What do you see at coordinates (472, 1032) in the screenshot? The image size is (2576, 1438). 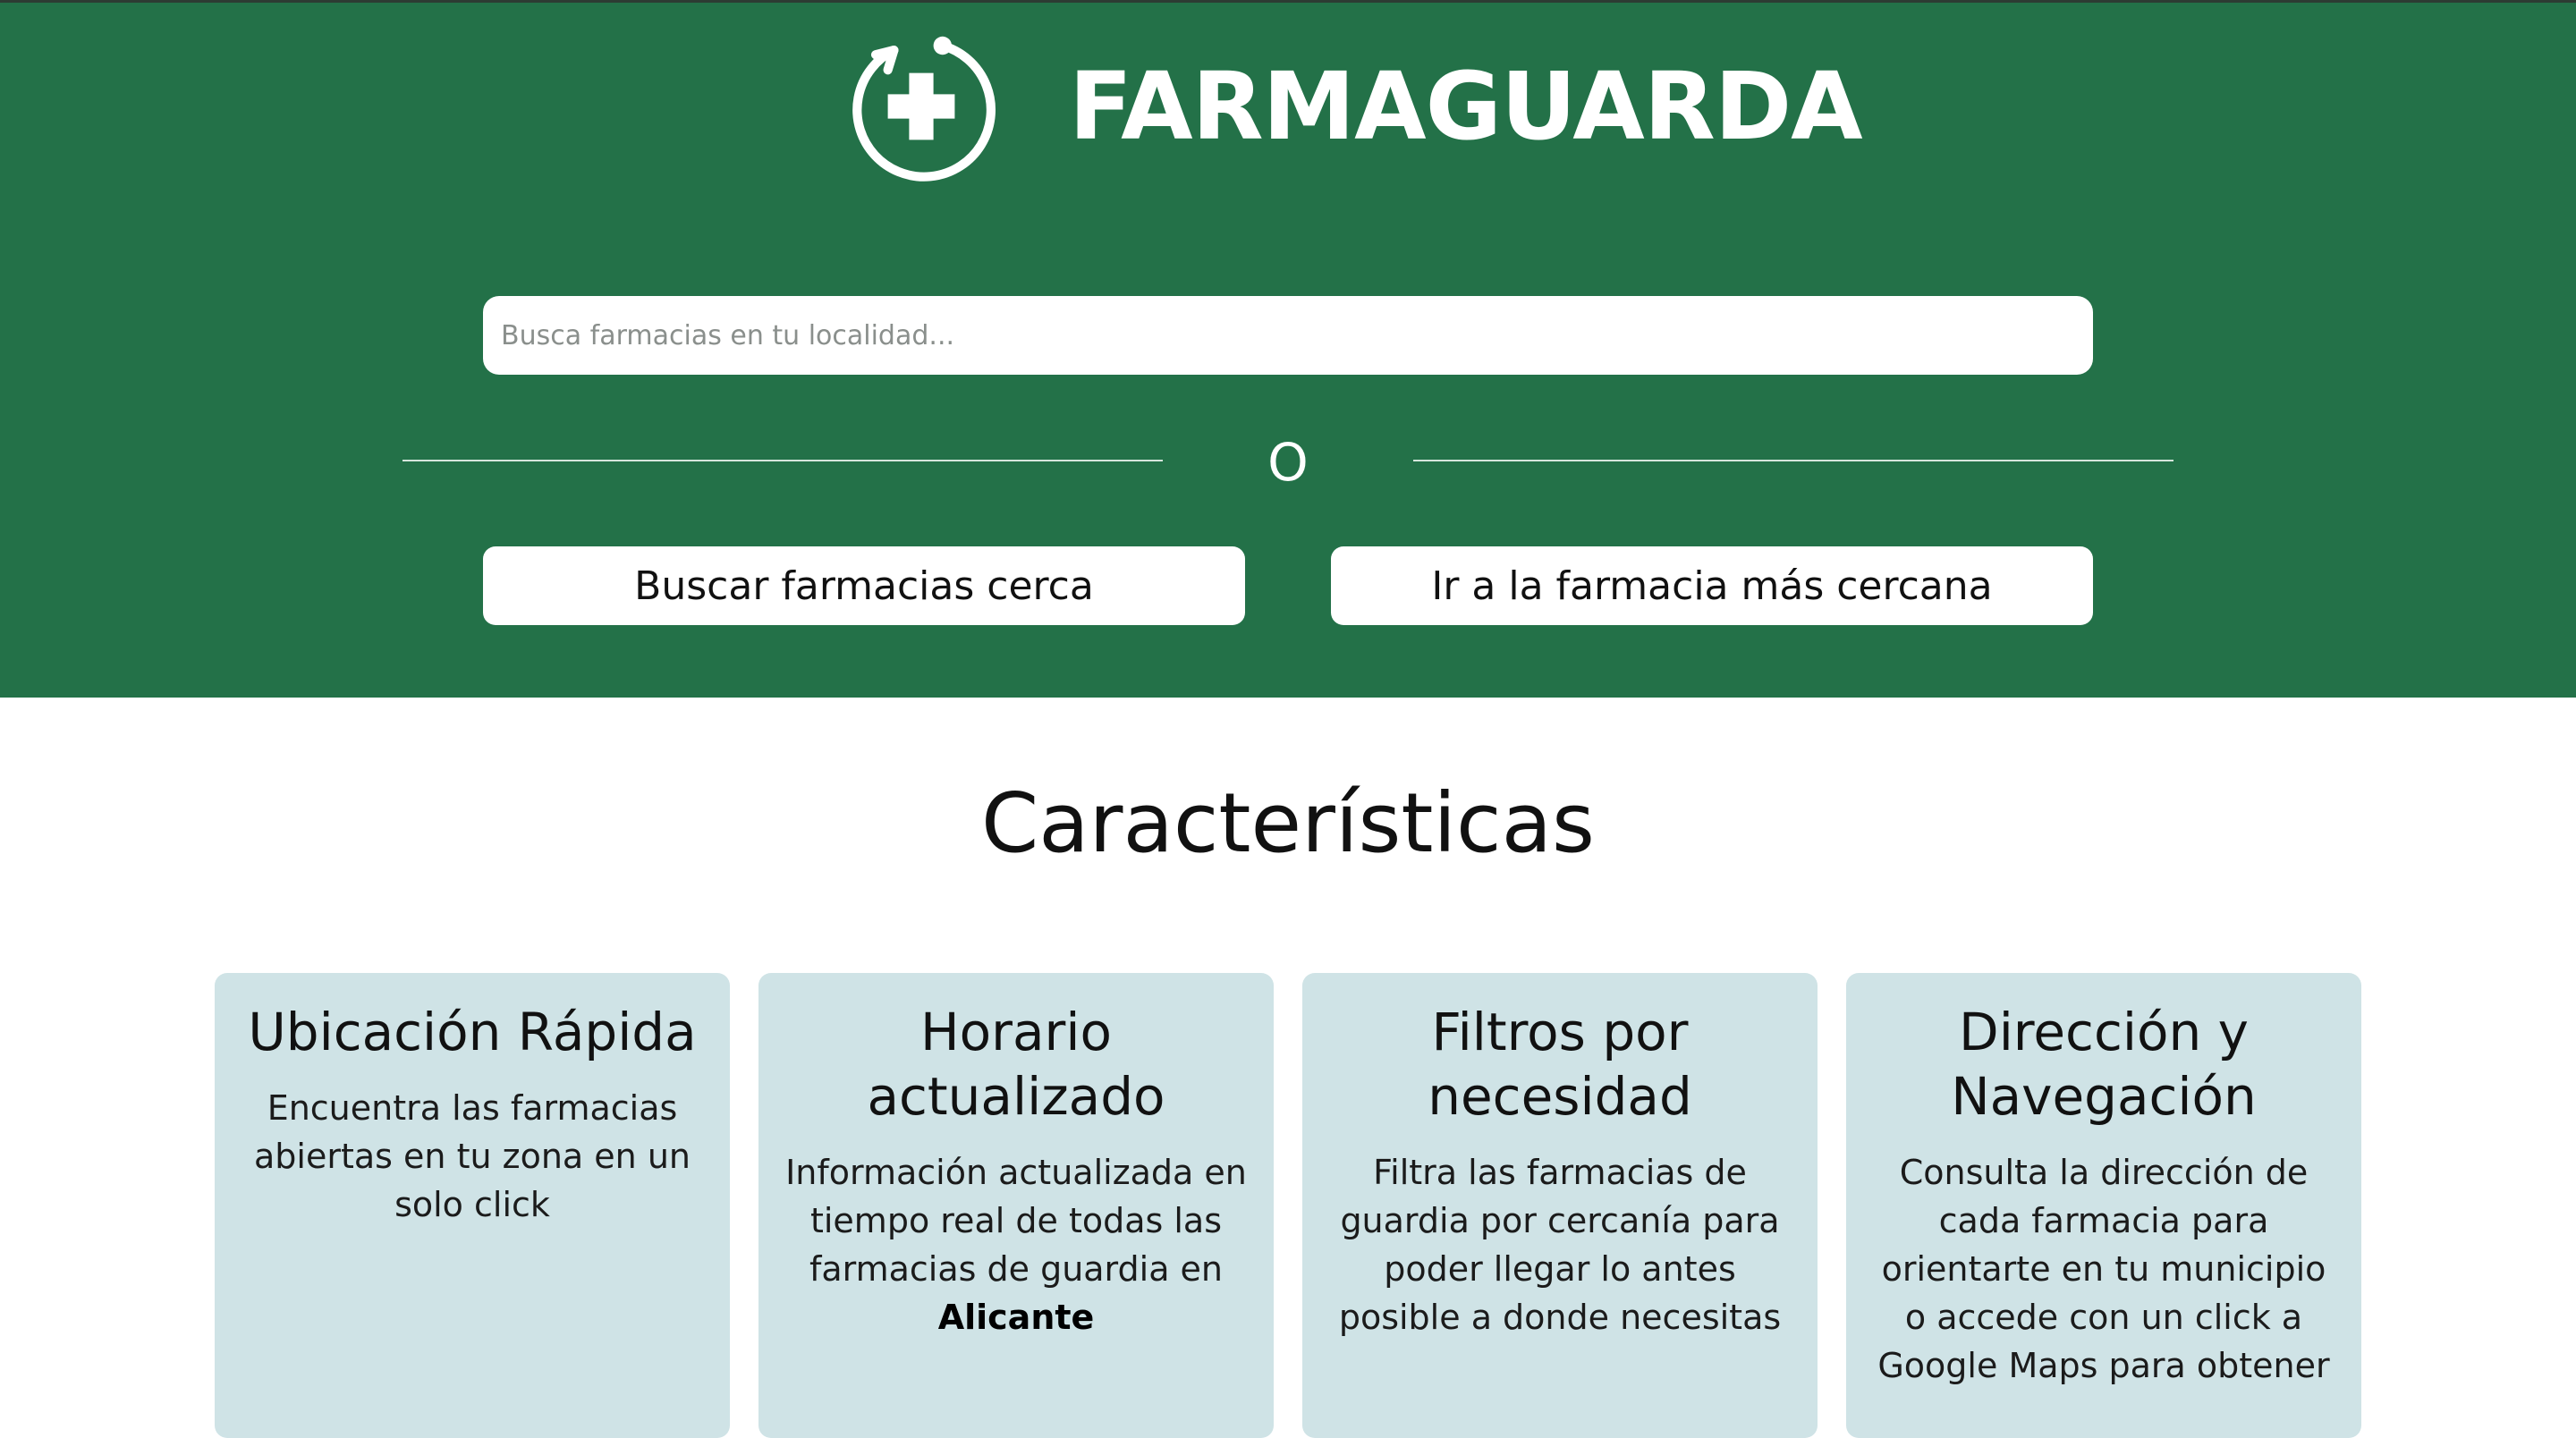 I see `feature-card-title: Ubicación Rápida` at bounding box center [472, 1032].